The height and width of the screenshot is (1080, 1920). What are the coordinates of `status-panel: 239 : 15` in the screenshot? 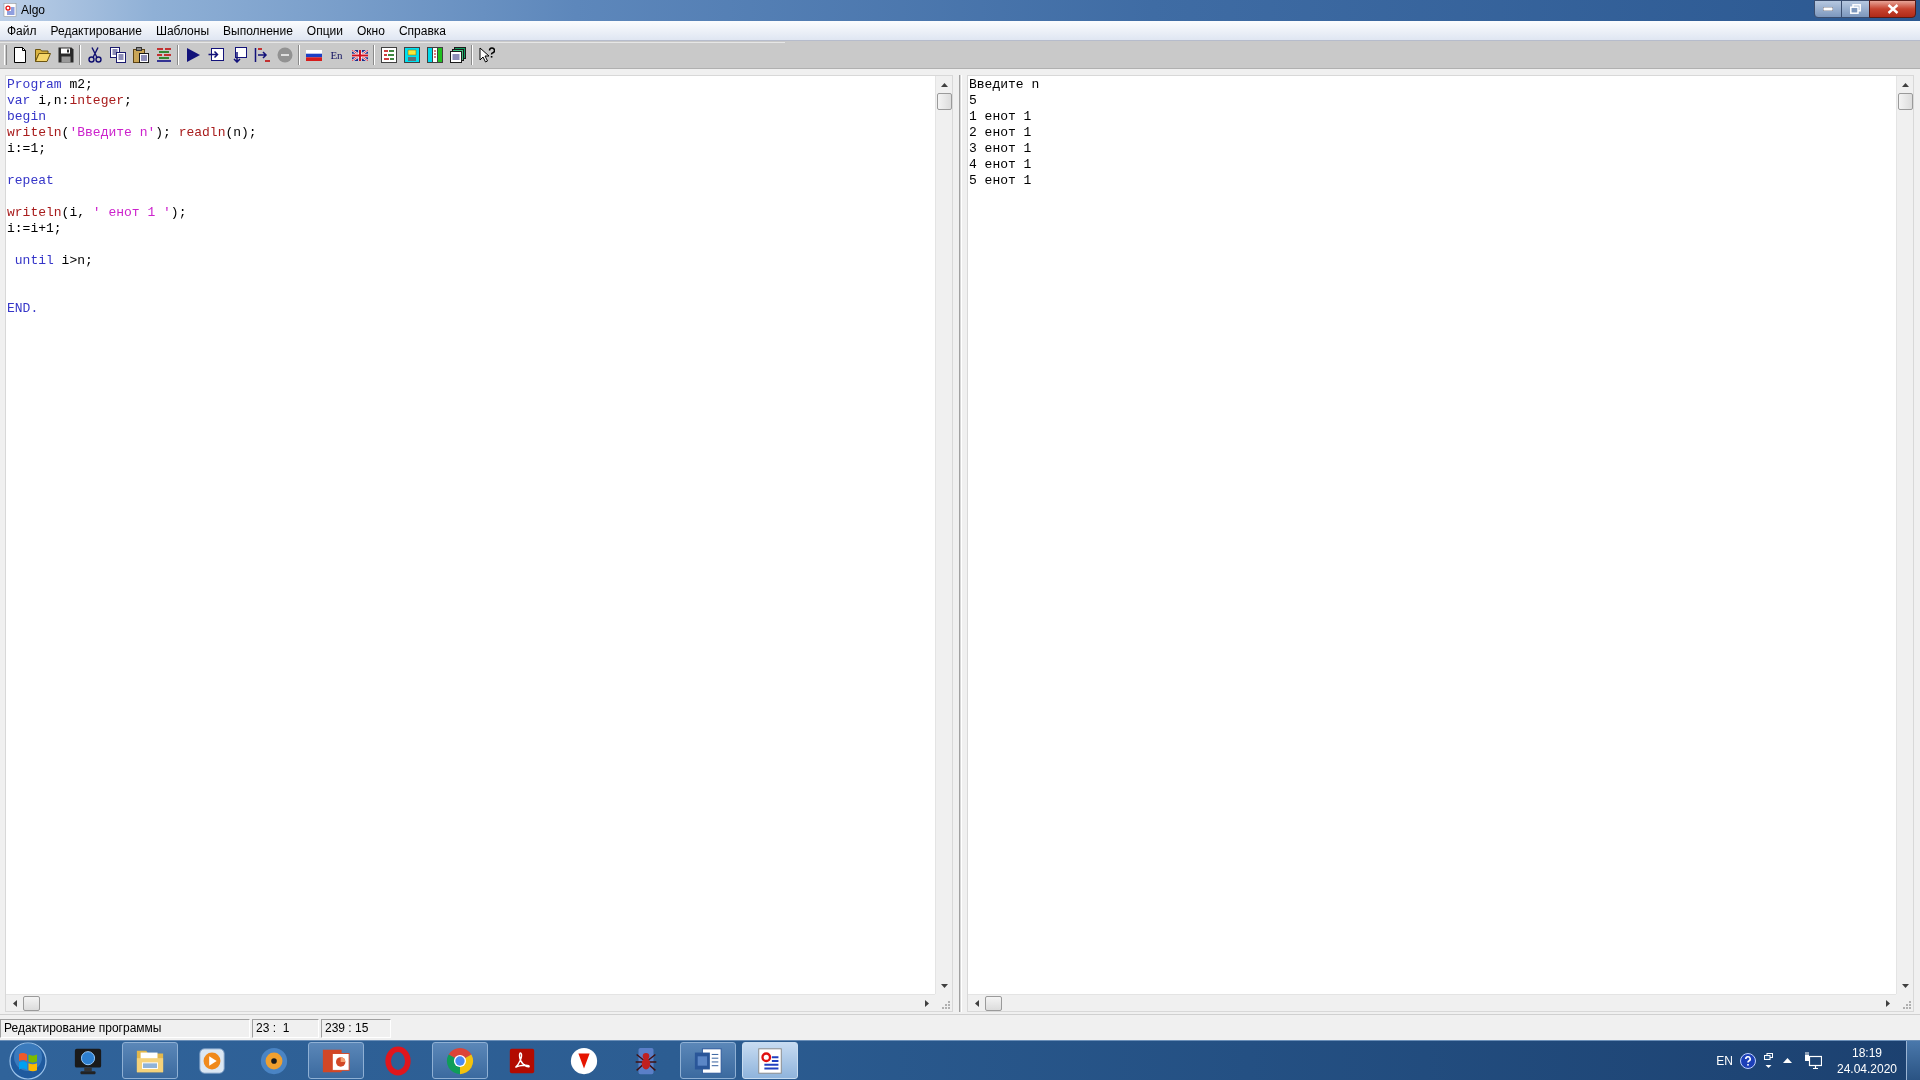 It's located at (356, 1028).